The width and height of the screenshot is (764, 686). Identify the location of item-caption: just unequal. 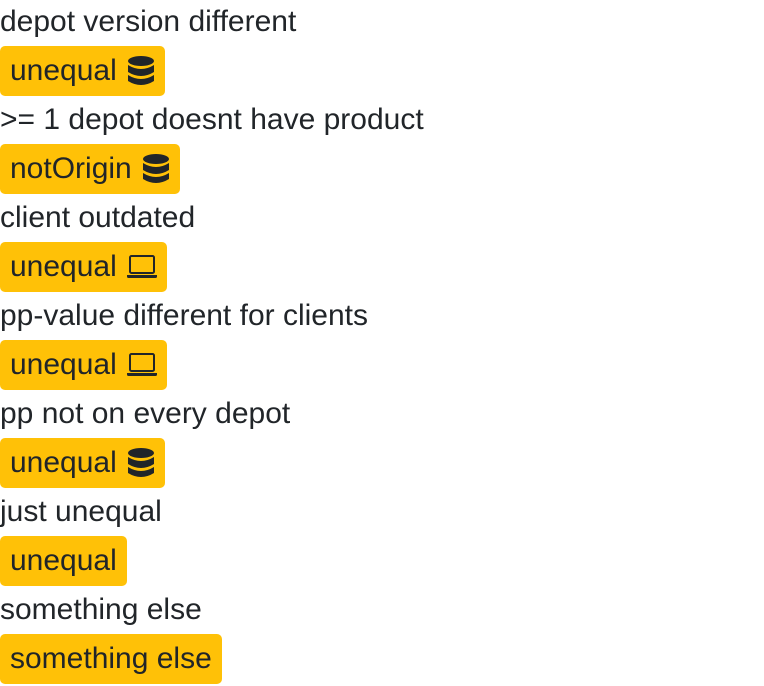
(81, 511).